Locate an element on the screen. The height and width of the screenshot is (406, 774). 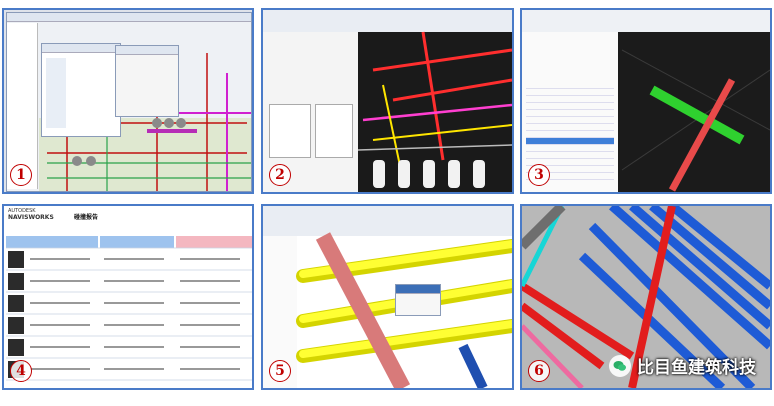
warning-dialog is located at coordinates (418, 300).